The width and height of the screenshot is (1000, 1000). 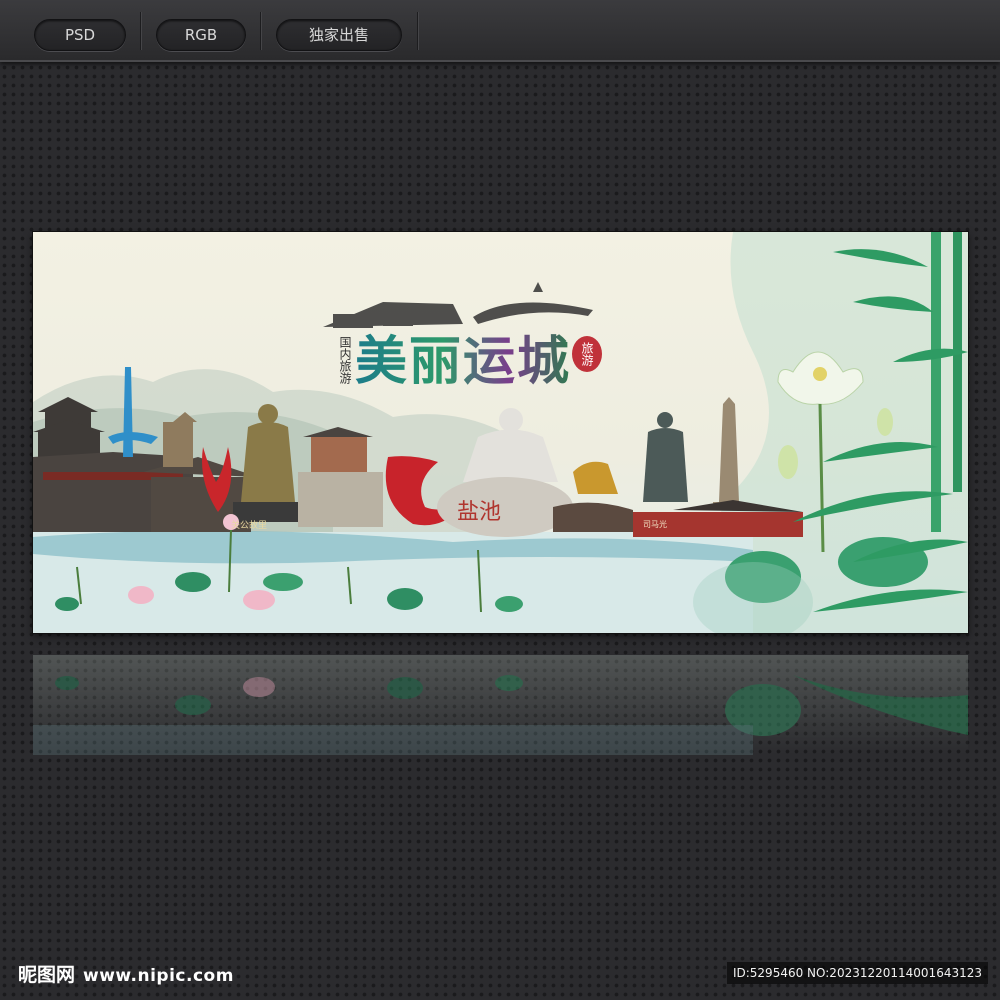 I want to click on reflection-artwork, so click(x=500, y=715).